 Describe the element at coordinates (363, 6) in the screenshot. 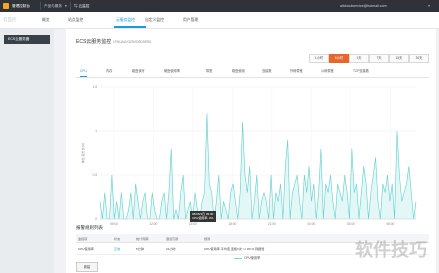

I see `account-email: alicloudservice@hotmail.com` at that location.